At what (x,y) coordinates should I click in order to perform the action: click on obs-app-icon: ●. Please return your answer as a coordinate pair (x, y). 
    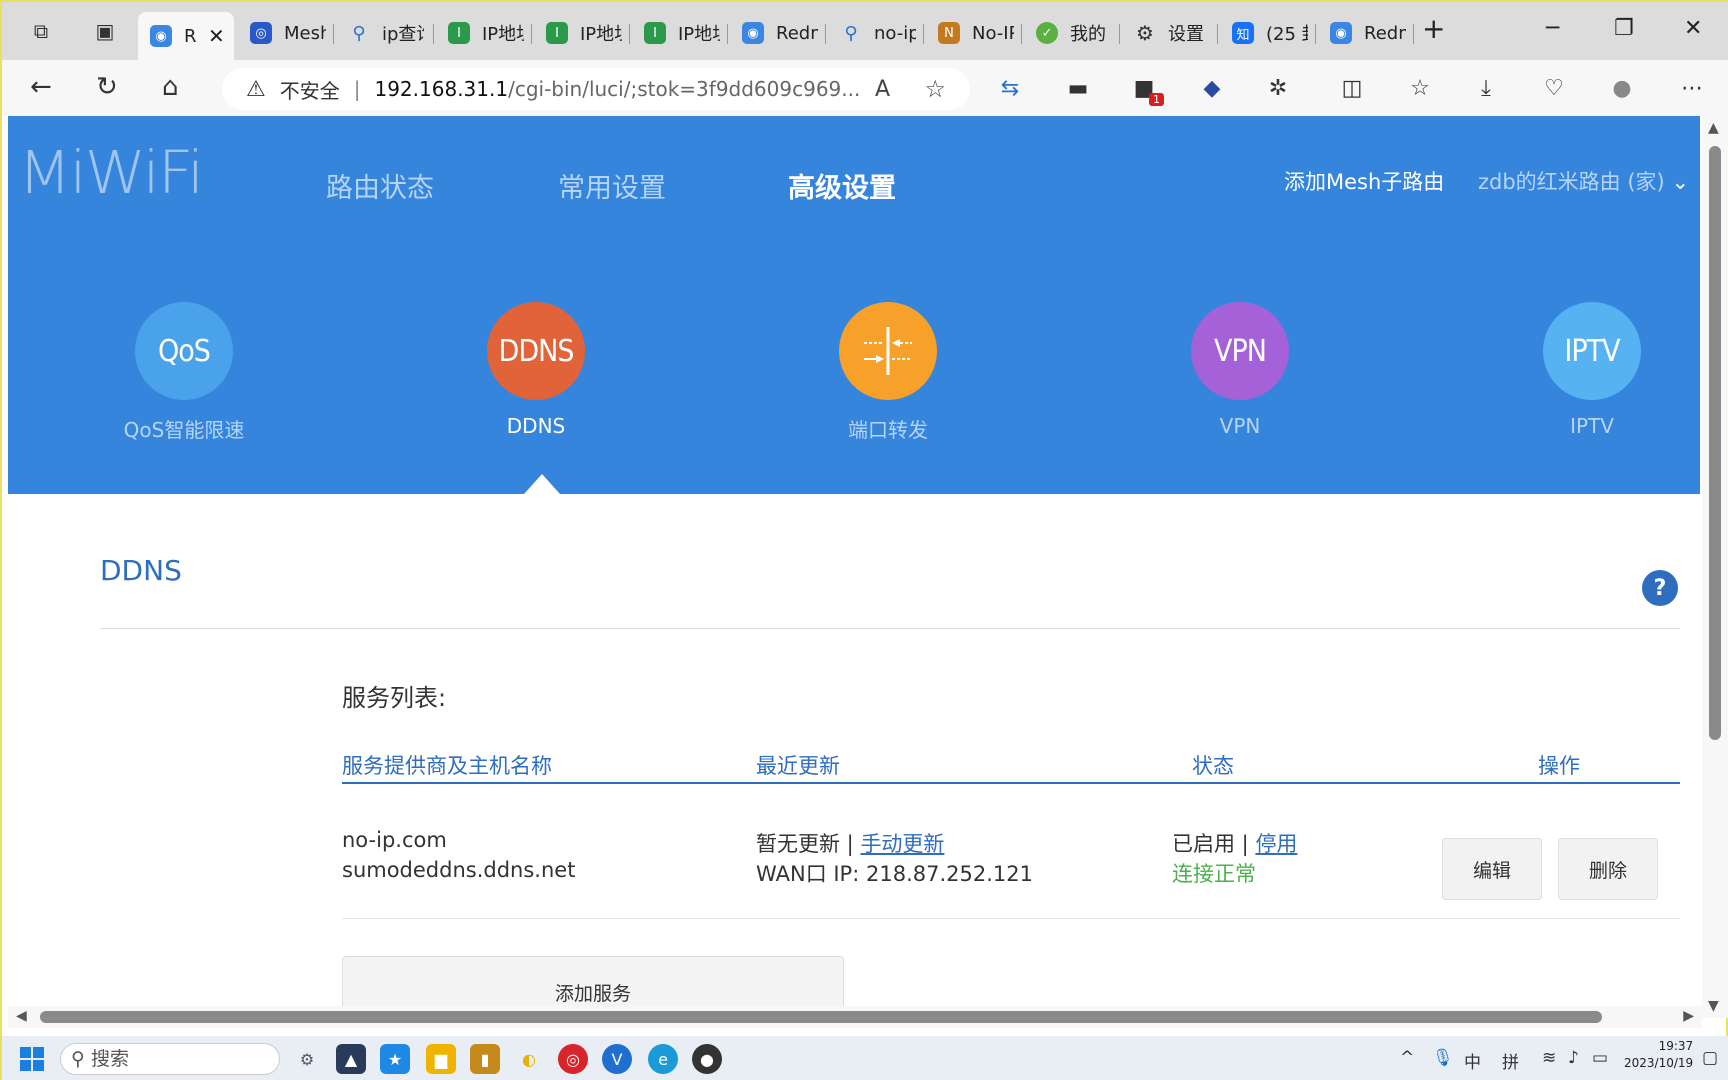
    Looking at the image, I should click on (707, 1059).